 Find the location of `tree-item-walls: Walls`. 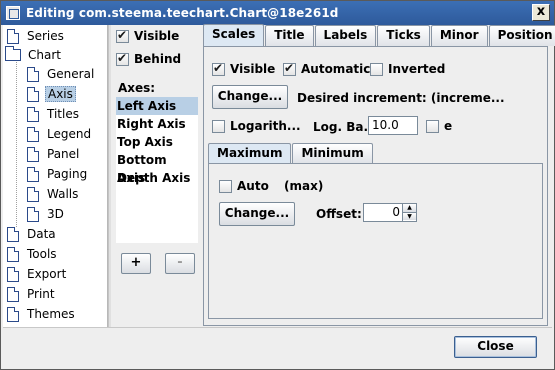

tree-item-walls: Walls is located at coordinates (53, 194).